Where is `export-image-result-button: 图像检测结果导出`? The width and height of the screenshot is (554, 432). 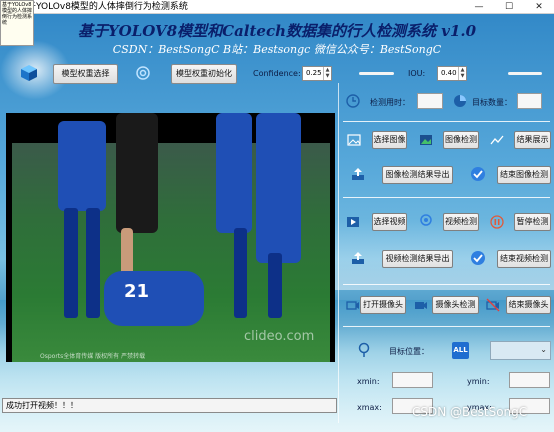
export-image-result-button: 图像检测结果导出 is located at coordinates (417, 175).